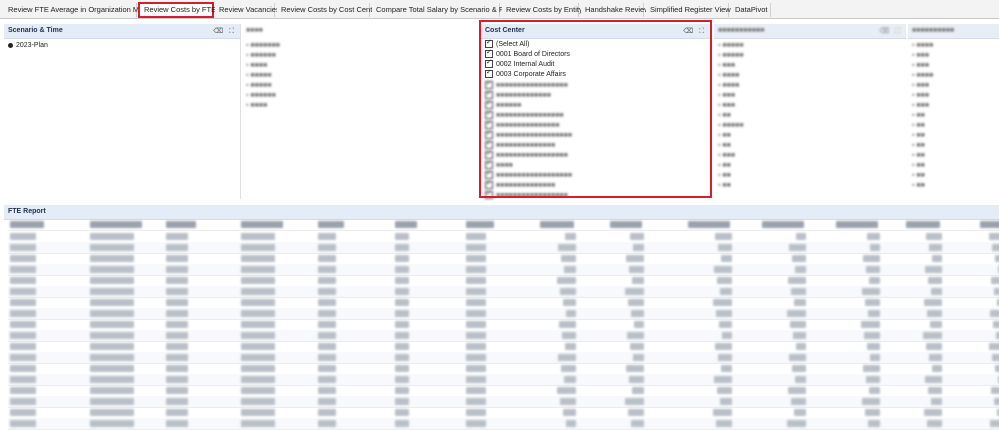 This screenshot has width=999, height=430. Describe the element at coordinates (247, 10) in the screenshot. I see `tab-review-vacancies: Review Vacancies` at that location.